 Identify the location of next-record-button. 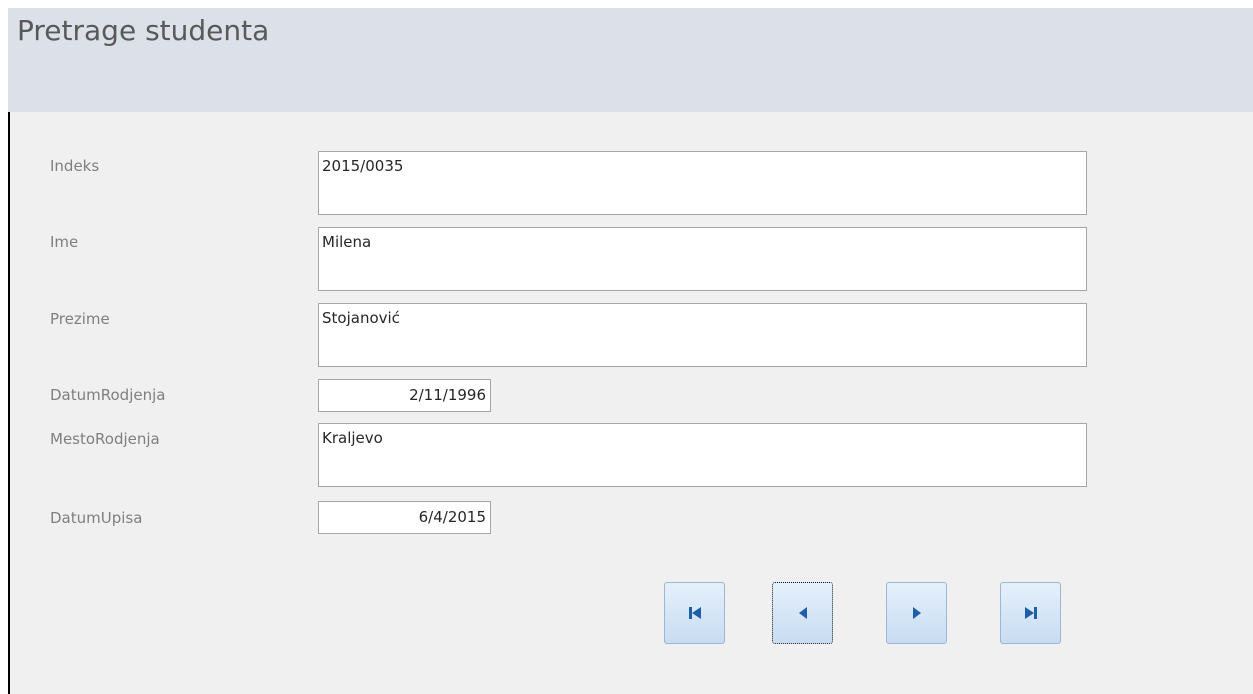
(916, 613).